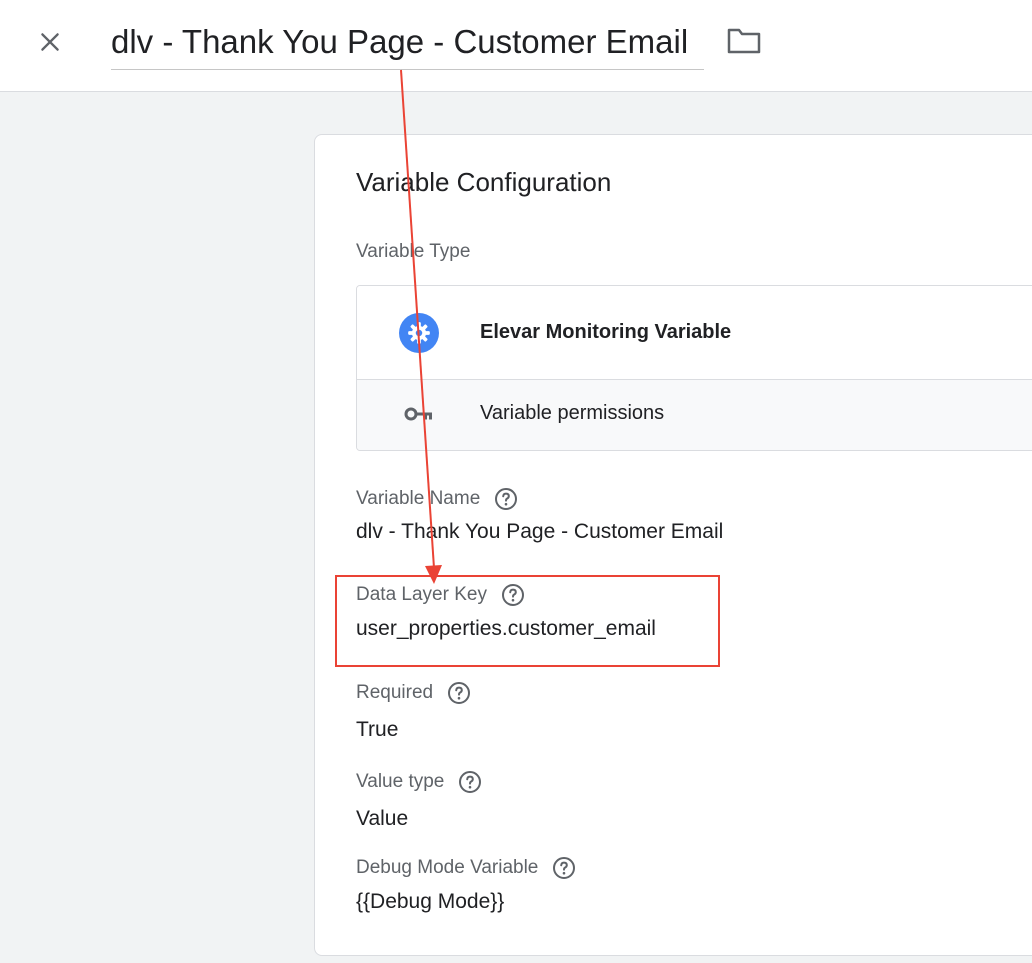 The image size is (1032, 963). I want to click on debug-mode-variable-value: {{Debug Mode}}, so click(430, 901).